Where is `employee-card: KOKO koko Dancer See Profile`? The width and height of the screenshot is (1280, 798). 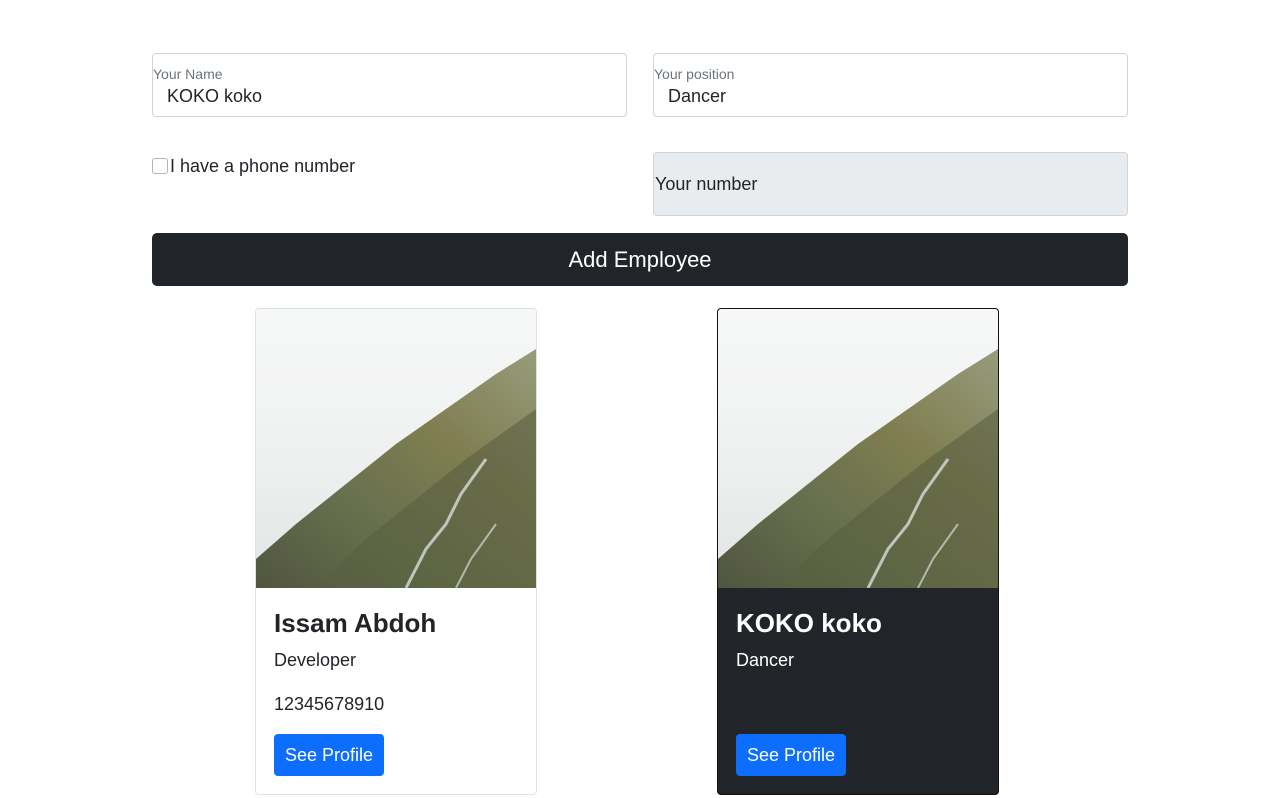
employee-card: KOKO koko Dancer See Profile is located at coordinates (858, 551).